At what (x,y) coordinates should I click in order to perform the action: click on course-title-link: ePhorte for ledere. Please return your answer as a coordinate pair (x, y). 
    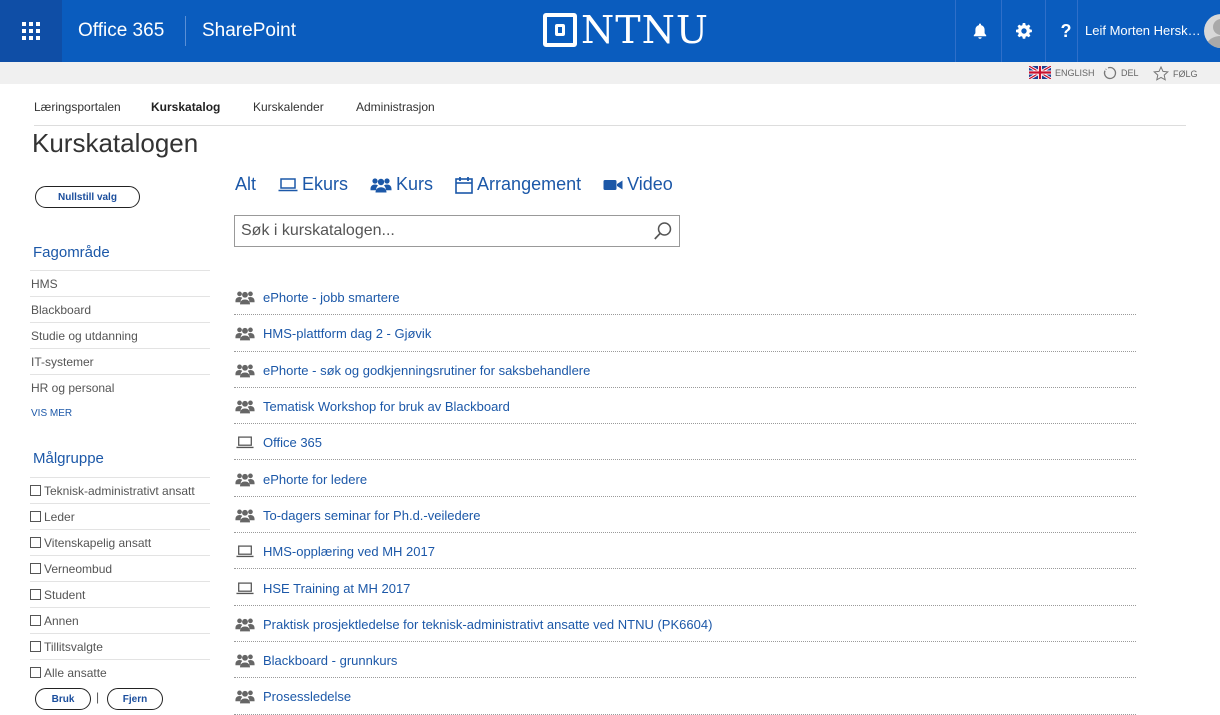
    Looking at the image, I should click on (315, 479).